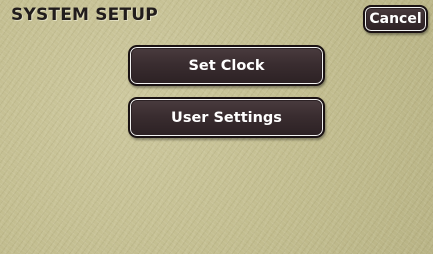 The image size is (433, 254). I want to click on cancel-button: Cancel, so click(395, 19).